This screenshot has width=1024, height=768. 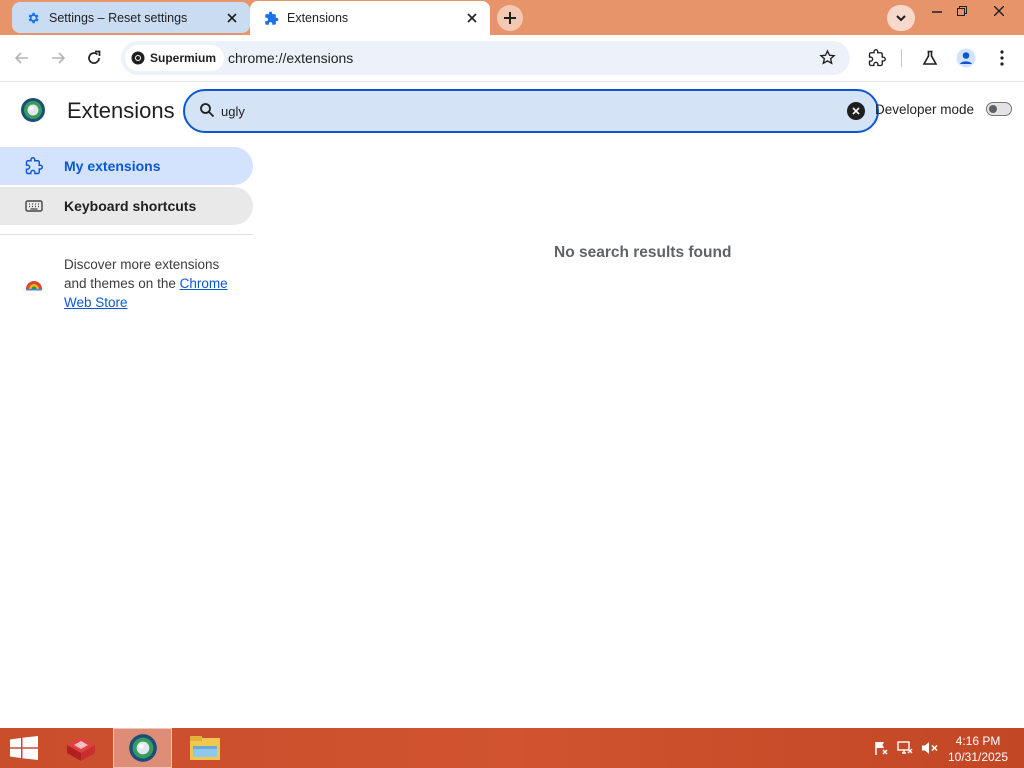 I want to click on profile-button, so click(x=966, y=58).